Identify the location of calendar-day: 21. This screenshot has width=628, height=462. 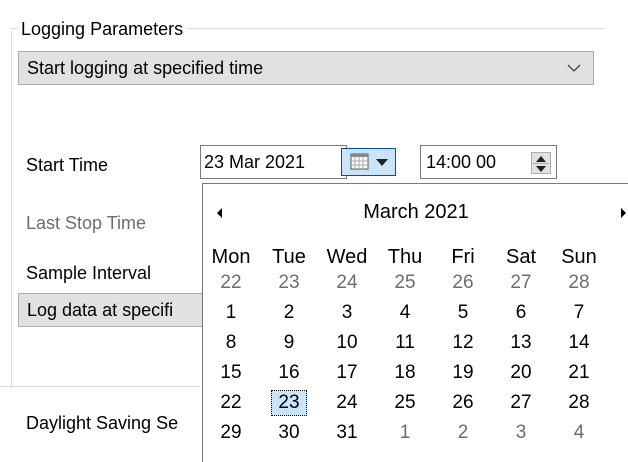
(579, 372).